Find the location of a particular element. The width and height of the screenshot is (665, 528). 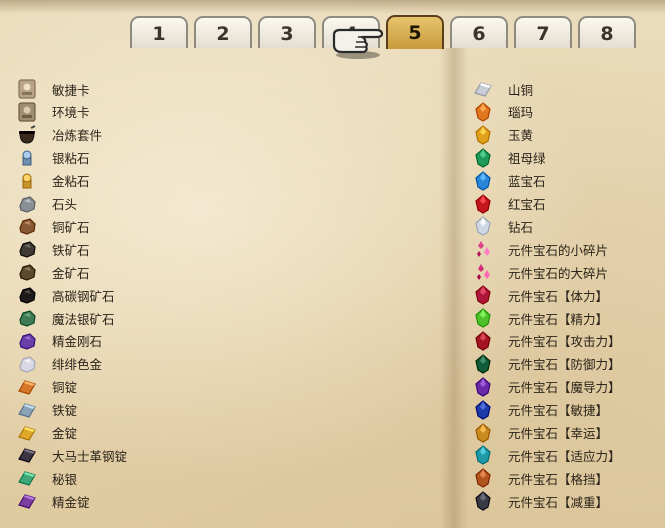

list-item: 蓝宝石 is located at coordinates (509, 181).